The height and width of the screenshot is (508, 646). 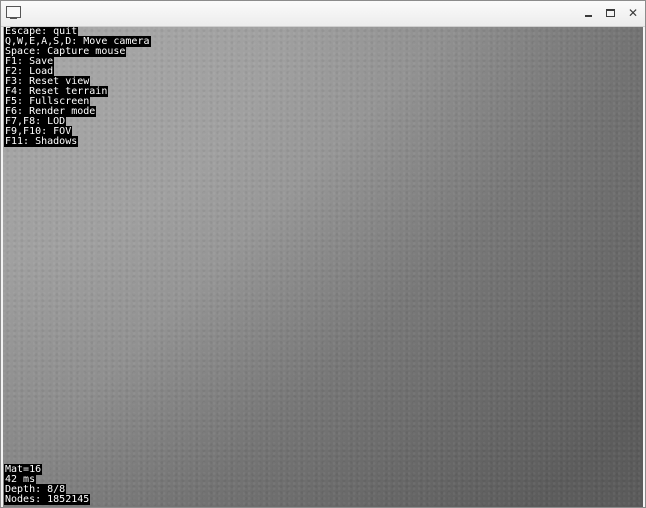 What do you see at coordinates (323, 14) in the screenshot?
I see `title-bar: ✕` at bounding box center [323, 14].